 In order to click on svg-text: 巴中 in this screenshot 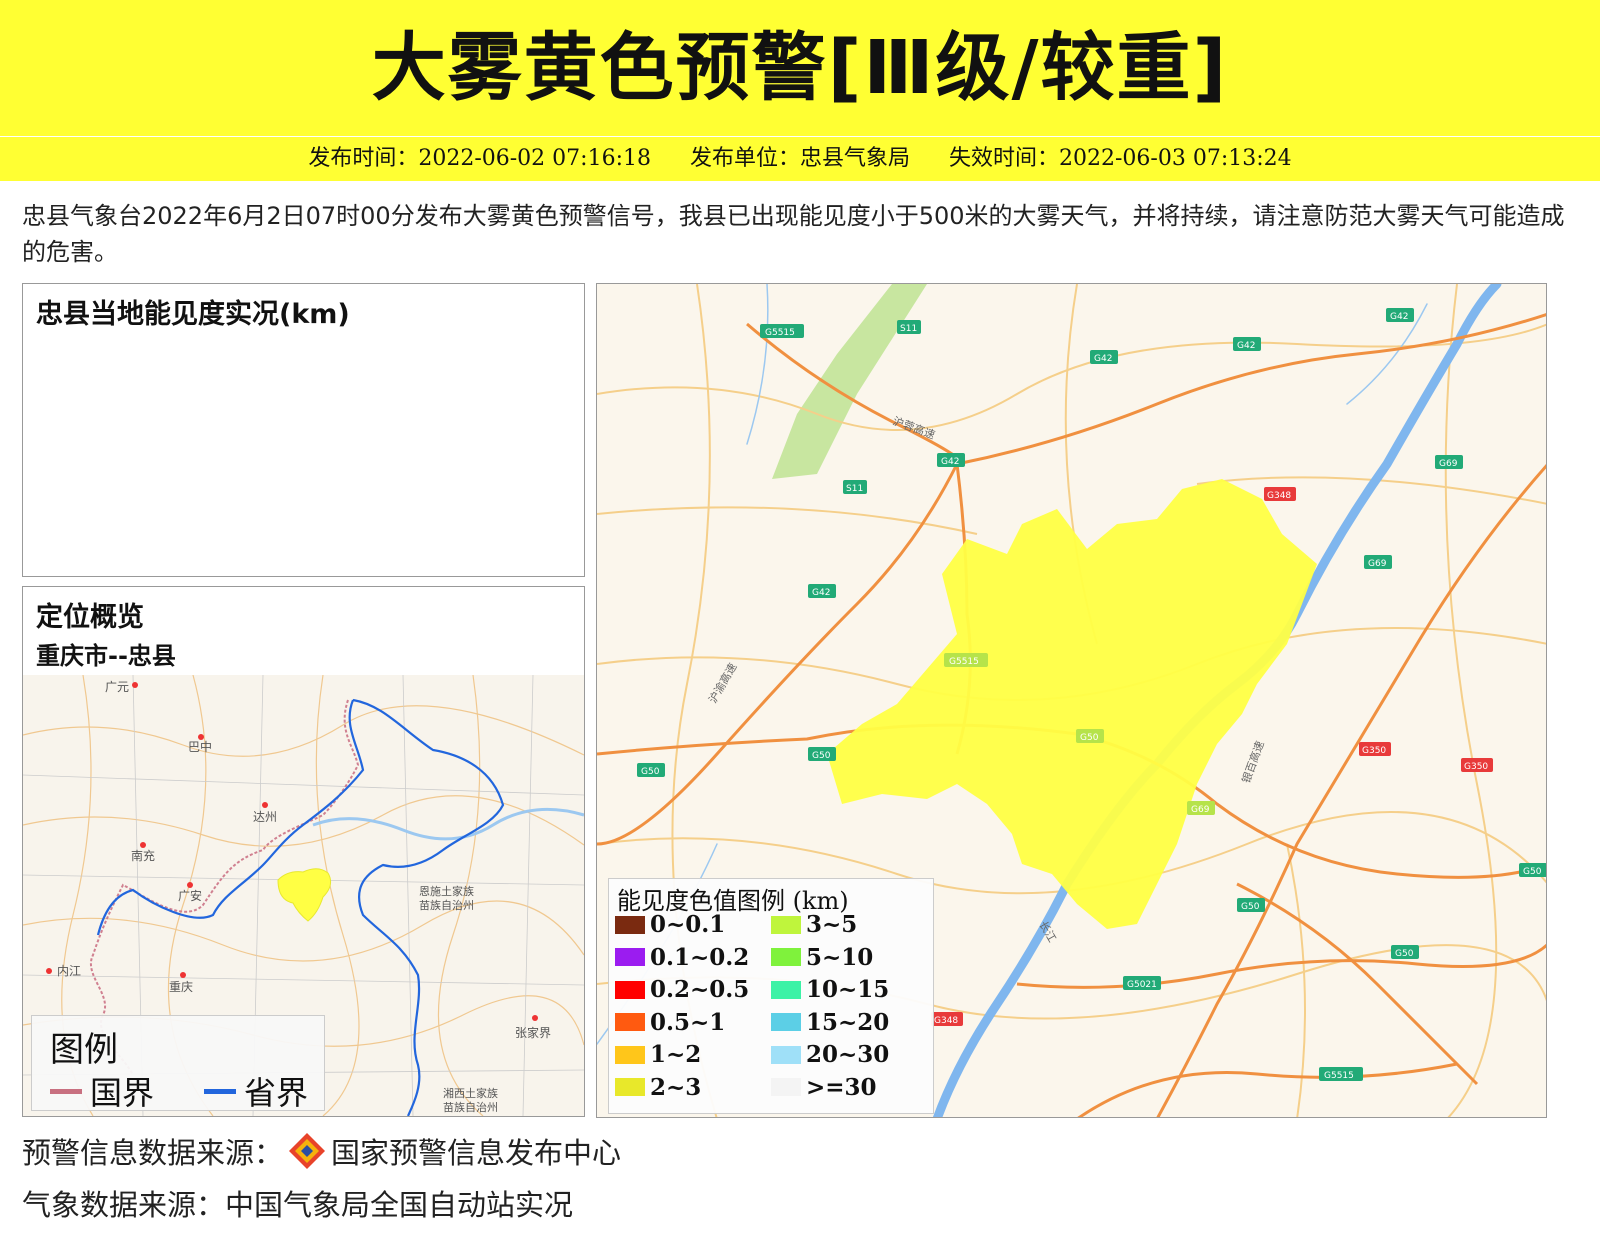, I will do `click(200, 746)`.